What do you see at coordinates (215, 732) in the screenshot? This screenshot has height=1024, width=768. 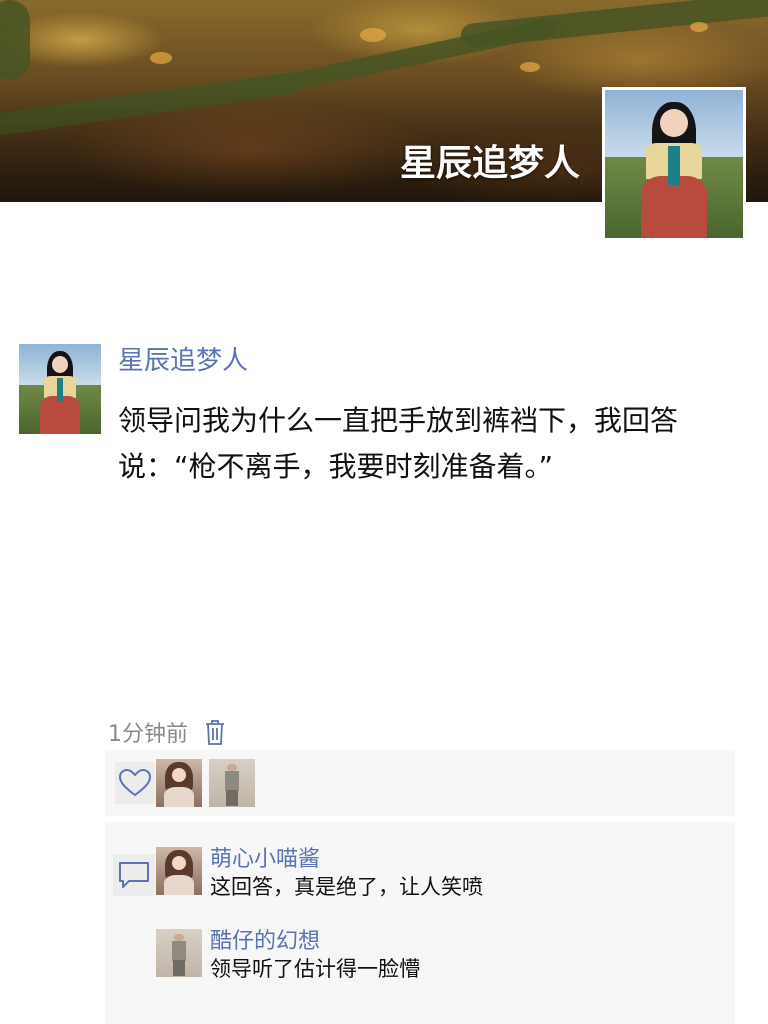 I see `trash-icon` at bounding box center [215, 732].